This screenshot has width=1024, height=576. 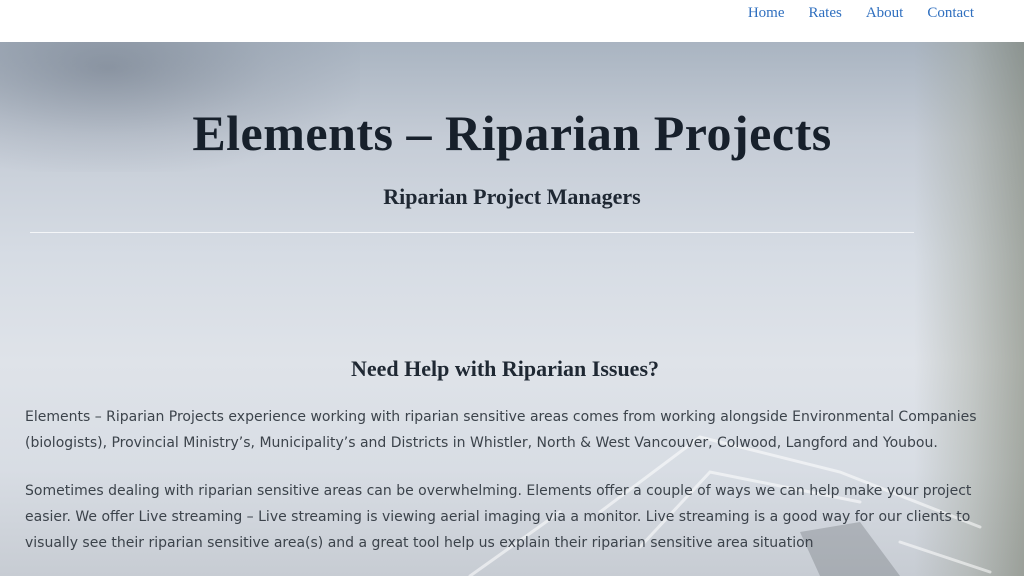 I want to click on nav-link-home: Home, so click(x=766, y=13).